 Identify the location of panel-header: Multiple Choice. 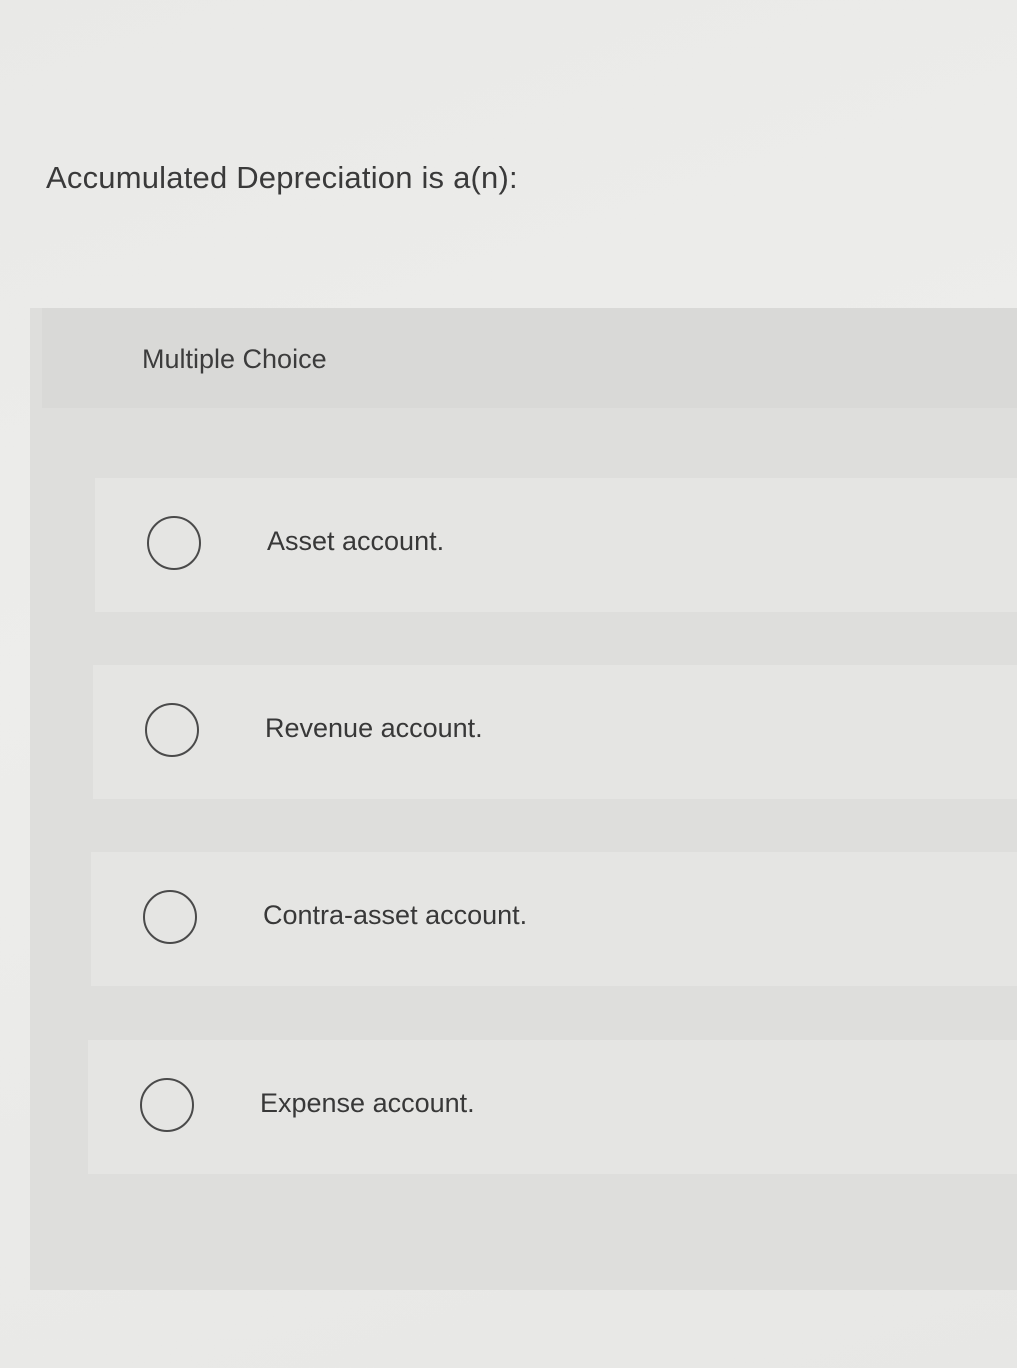
(529, 358).